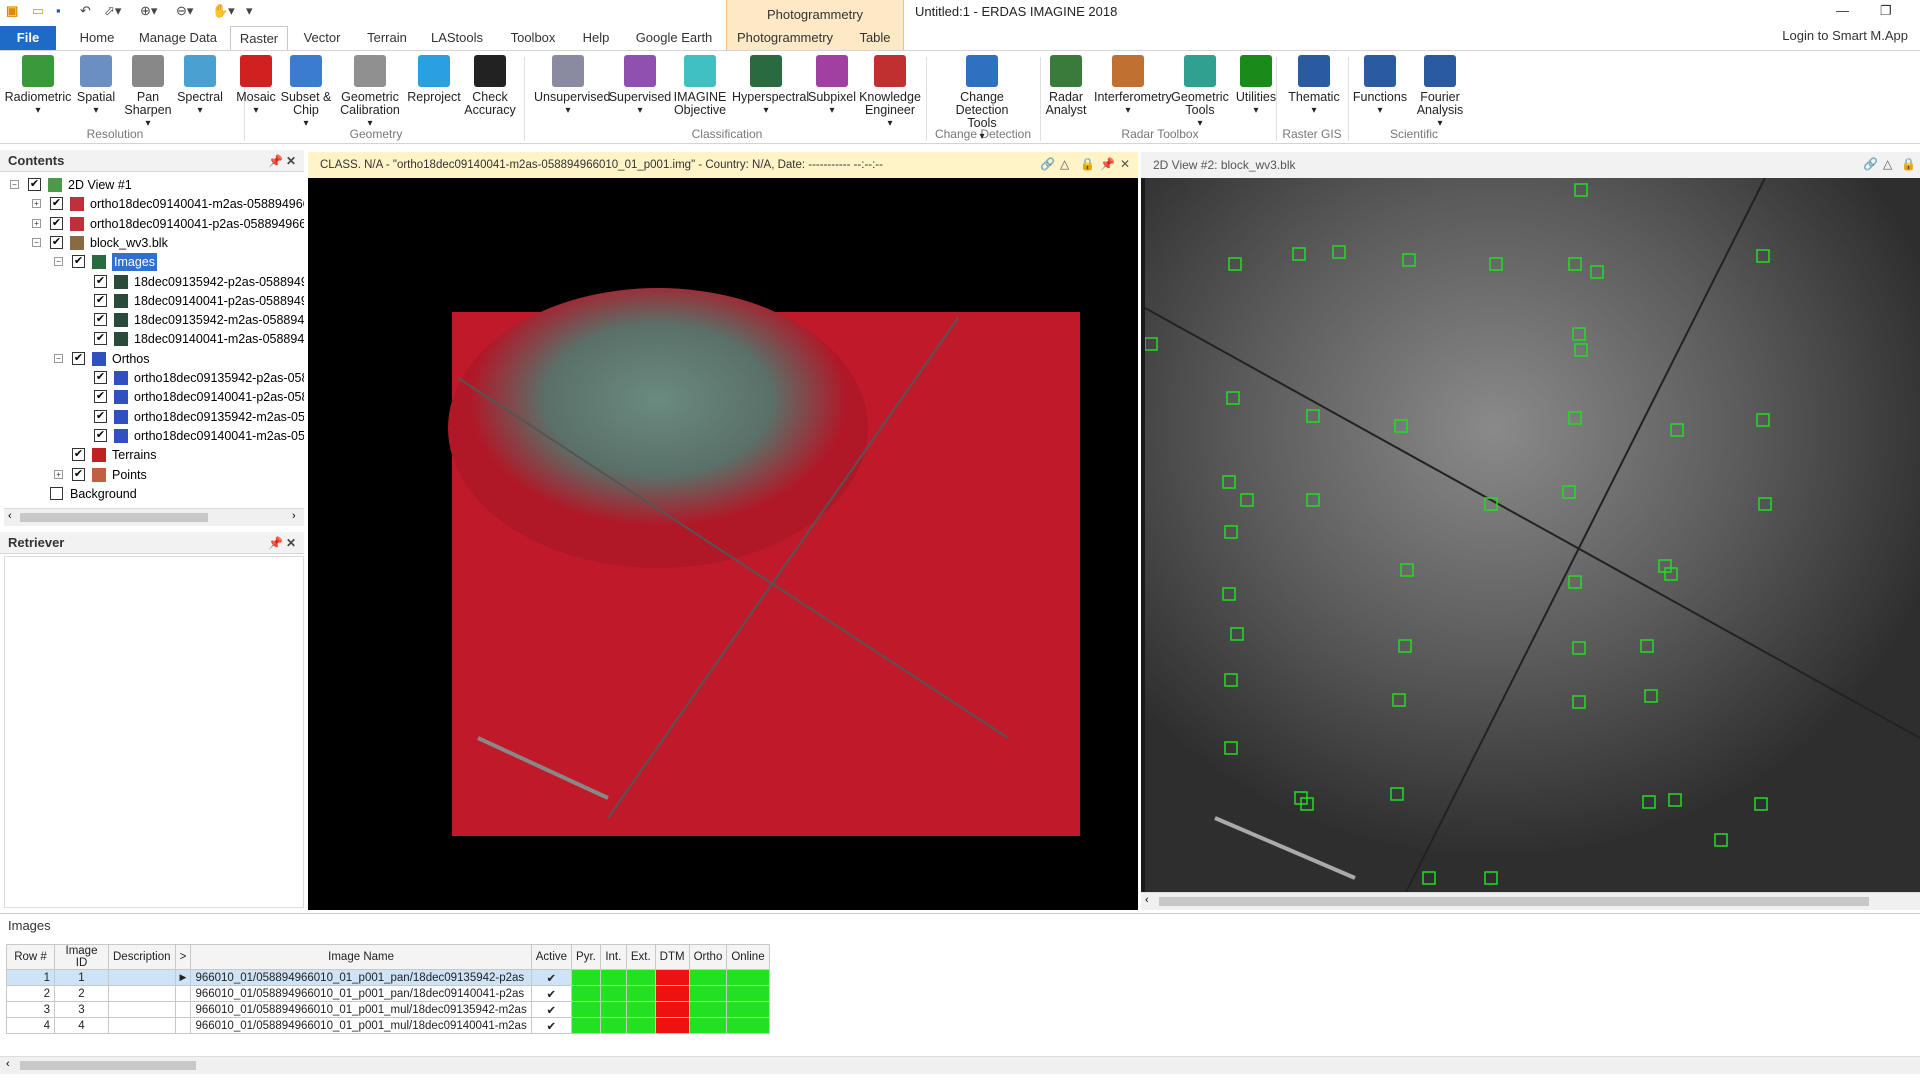 This screenshot has width=1920, height=1080. I want to click on customize-icon: ▾, so click(249, 11).